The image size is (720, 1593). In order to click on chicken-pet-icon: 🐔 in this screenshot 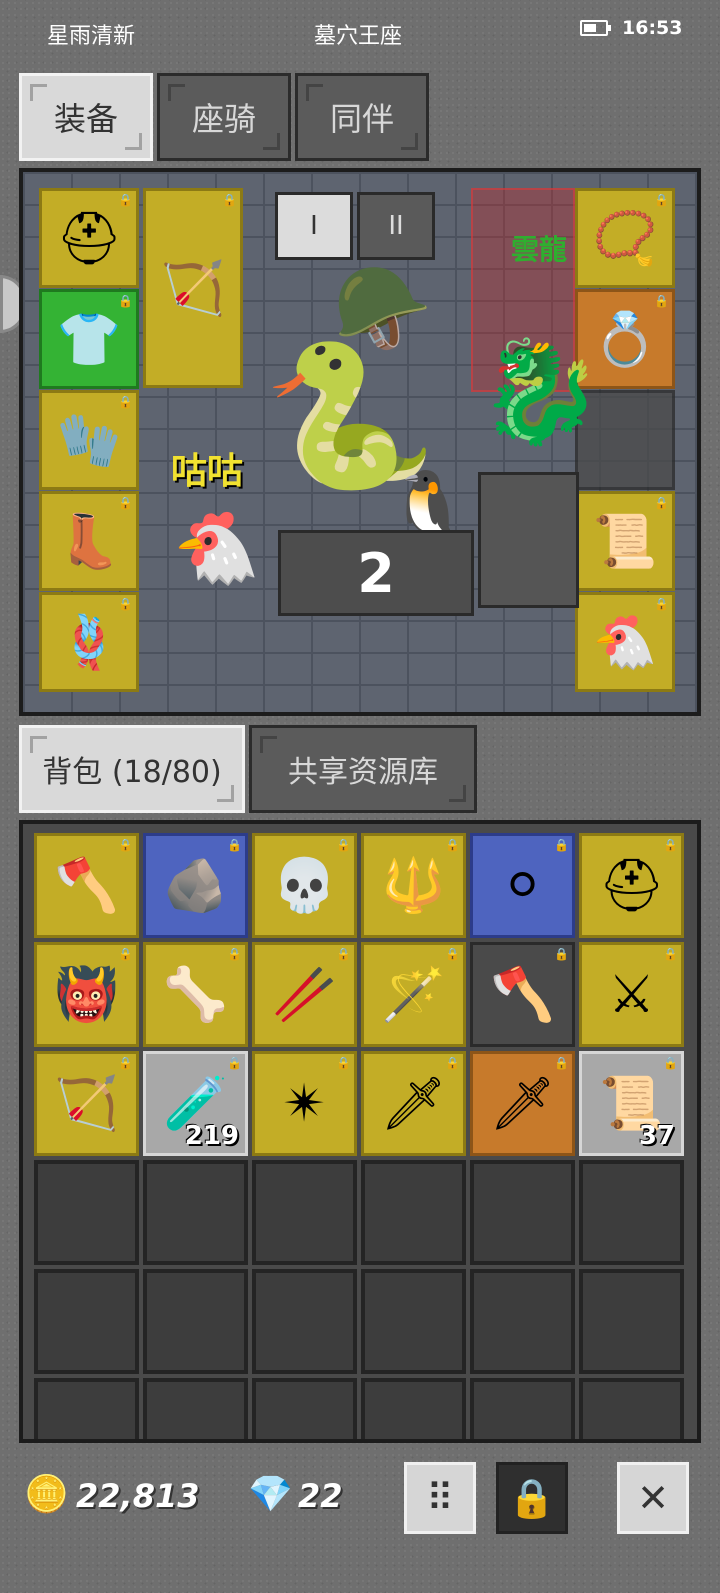, I will do `click(625, 642)`.